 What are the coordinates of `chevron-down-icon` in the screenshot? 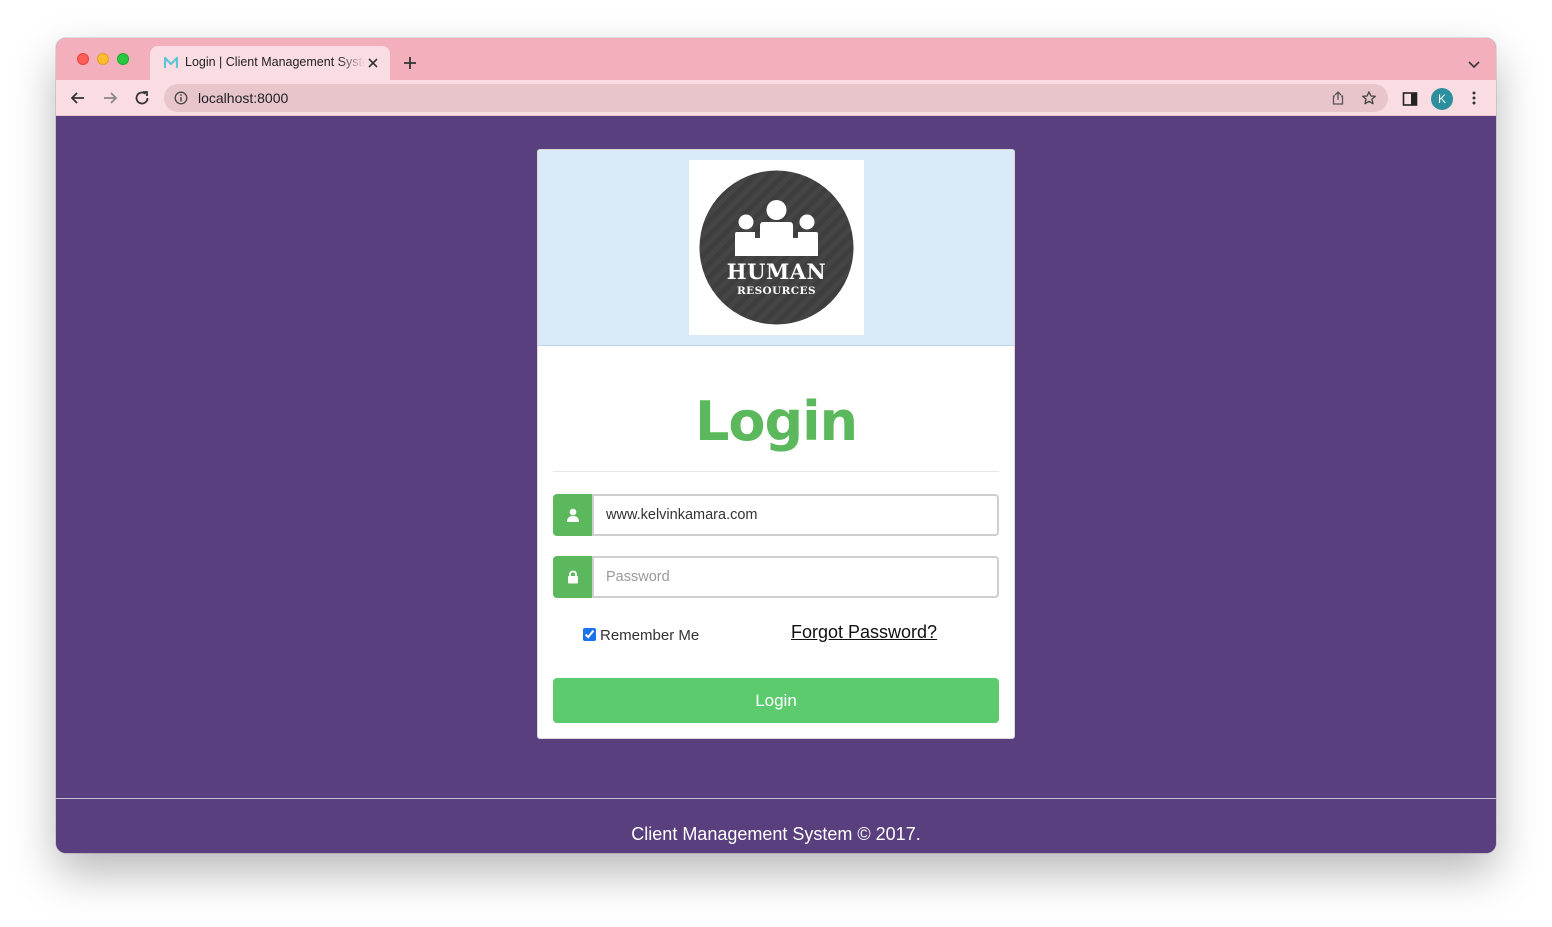 It's located at (1474, 64).